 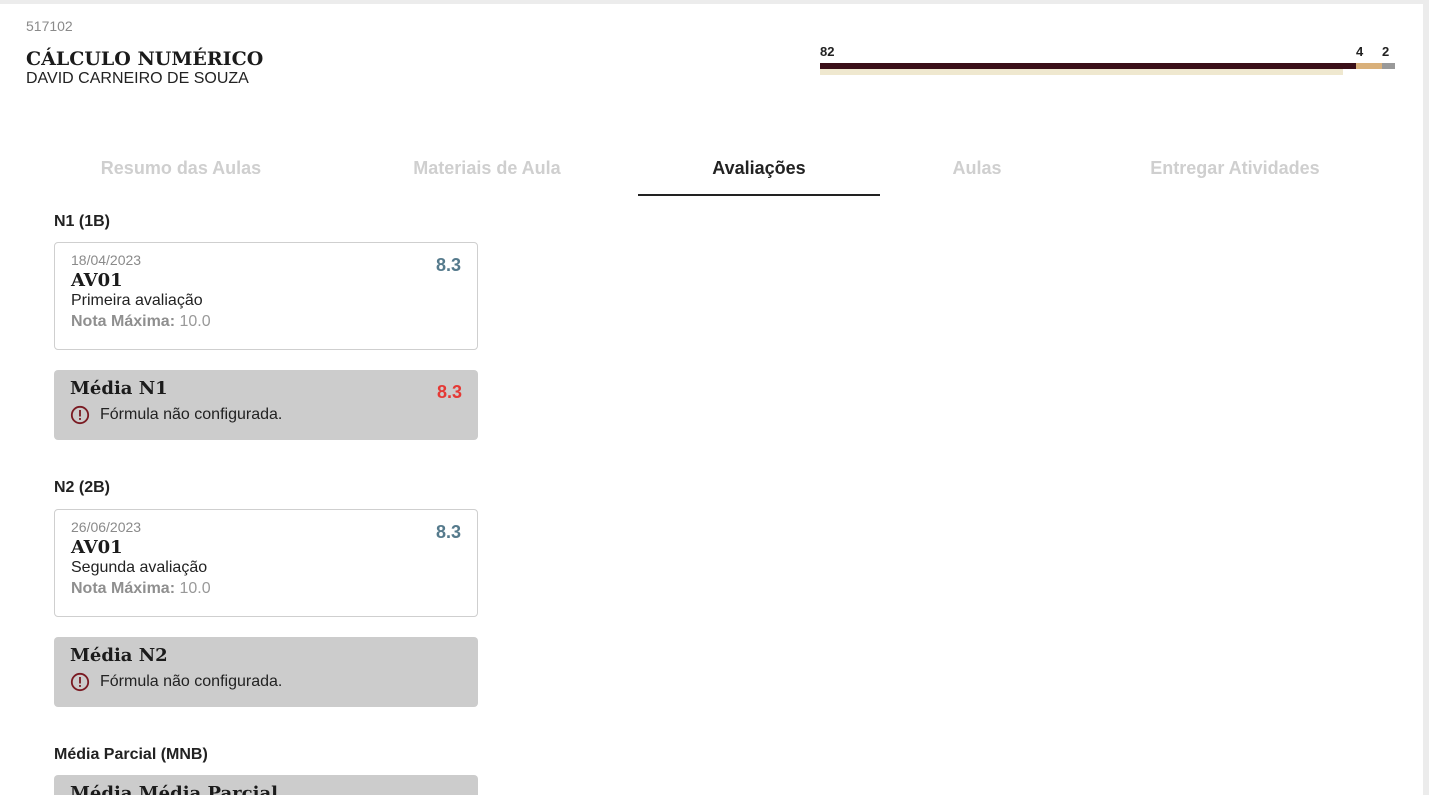 What do you see at coordinates (106, 527) in the screenshot?
I see `assessment-date: 26/06/2023` at bounding box center [106, 527].